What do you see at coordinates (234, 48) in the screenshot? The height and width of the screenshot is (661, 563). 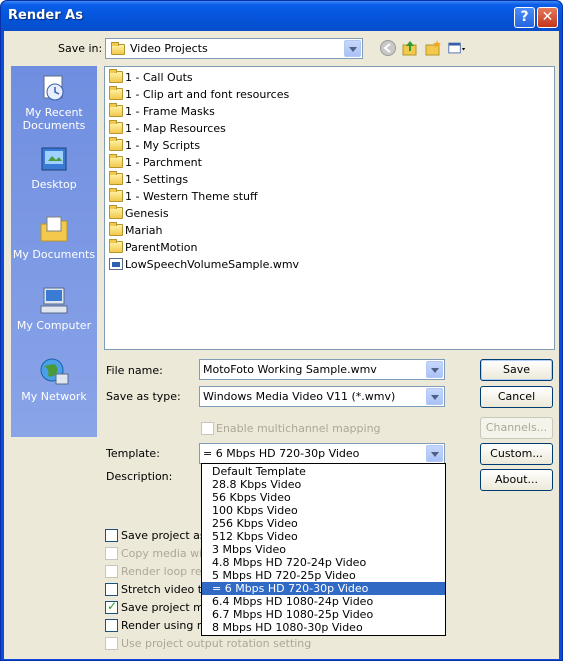 I see `save-in-combo: Video Projects` at bounding box center [234, 48].